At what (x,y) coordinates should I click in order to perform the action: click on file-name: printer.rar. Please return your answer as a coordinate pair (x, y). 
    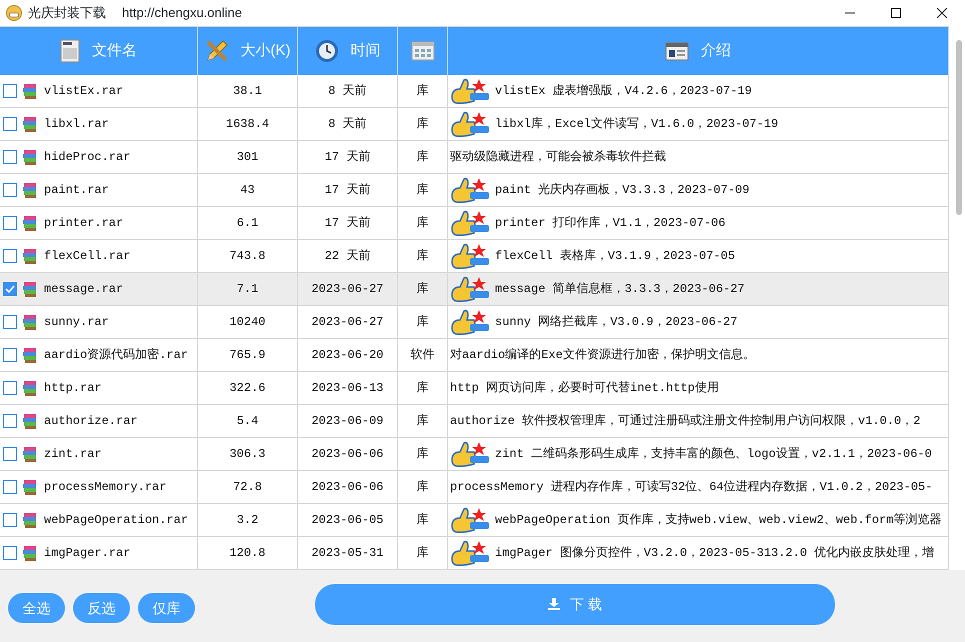
    Looking at the image, I should click on (84, 223).